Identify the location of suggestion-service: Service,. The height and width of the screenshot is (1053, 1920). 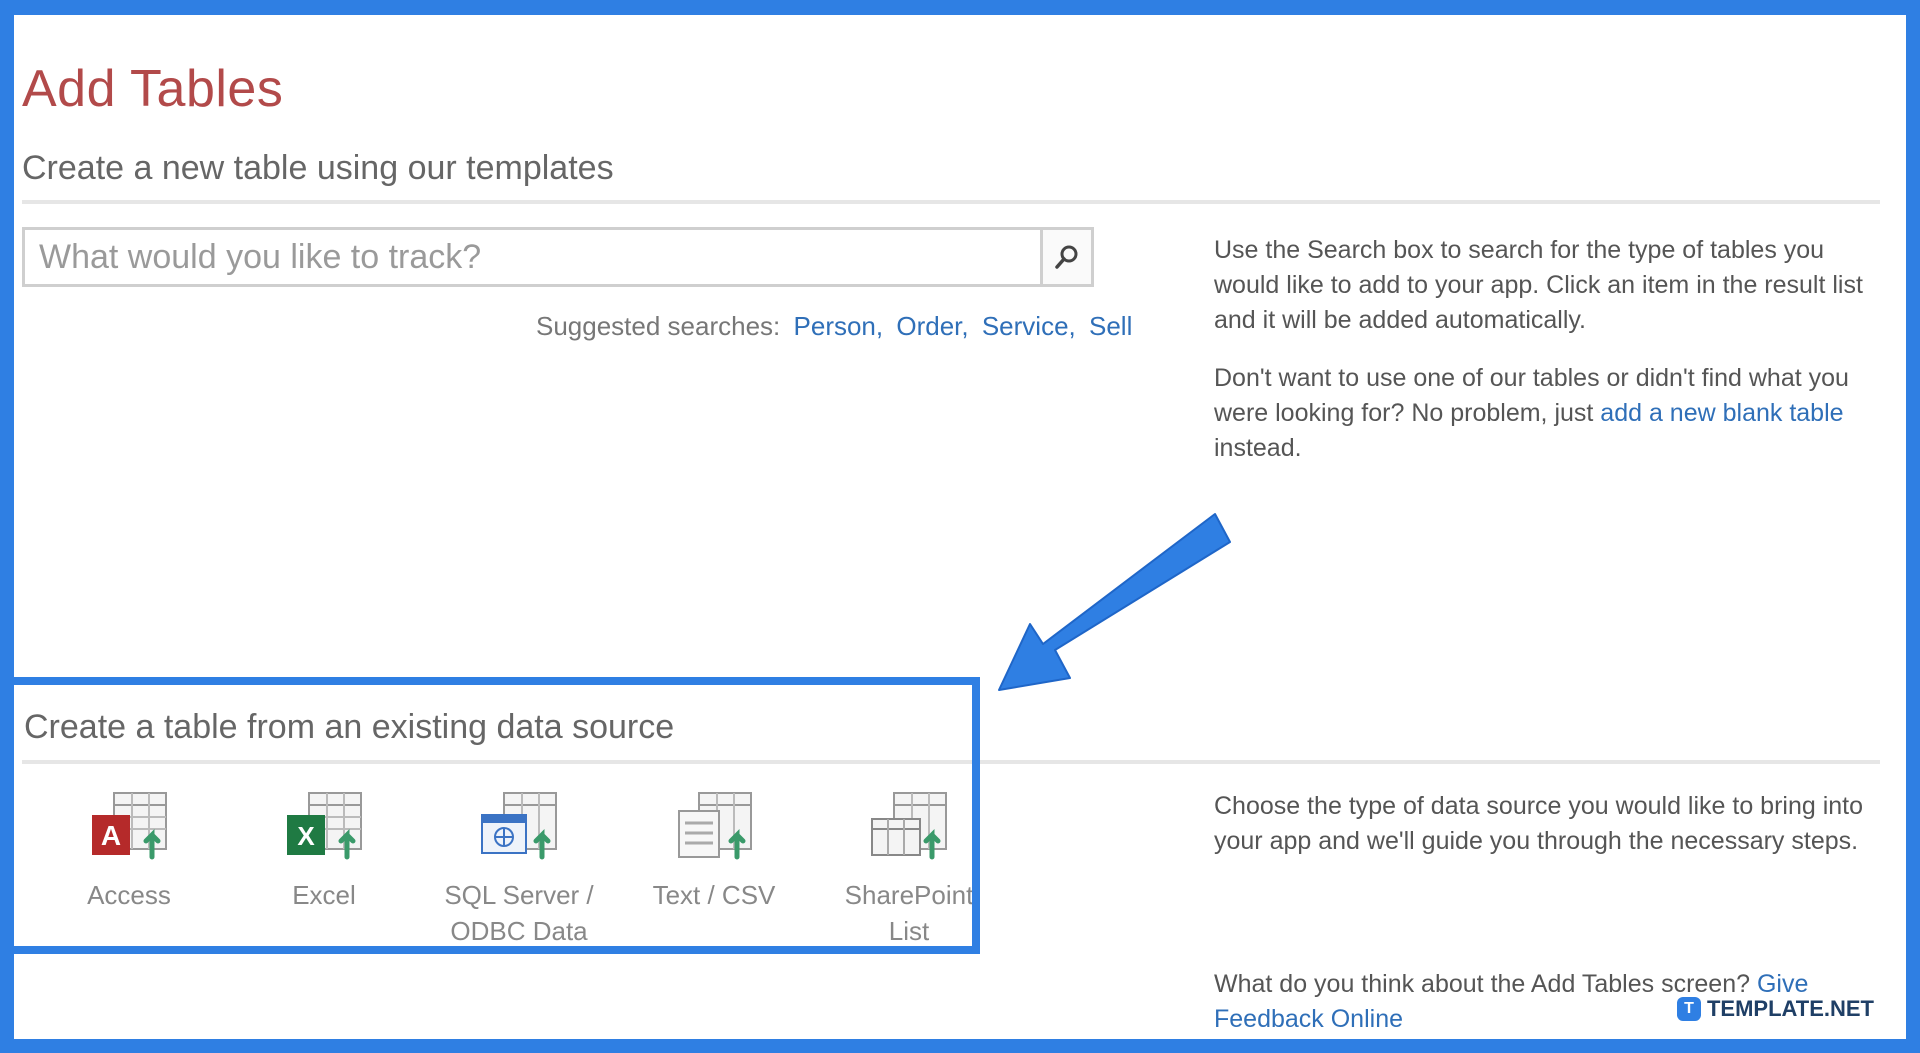
(1029, 326).